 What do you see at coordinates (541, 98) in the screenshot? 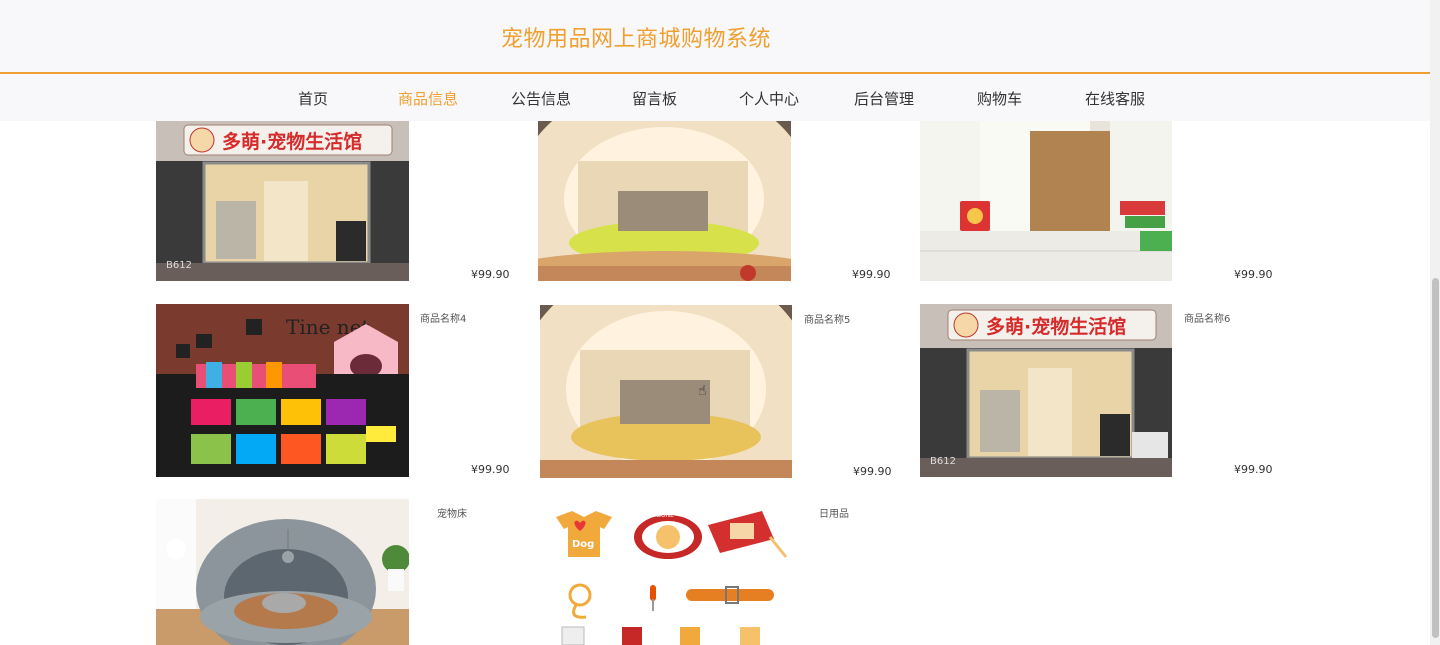
I see `nav-announcements: 公告信息` at bounding box center [541, 98].